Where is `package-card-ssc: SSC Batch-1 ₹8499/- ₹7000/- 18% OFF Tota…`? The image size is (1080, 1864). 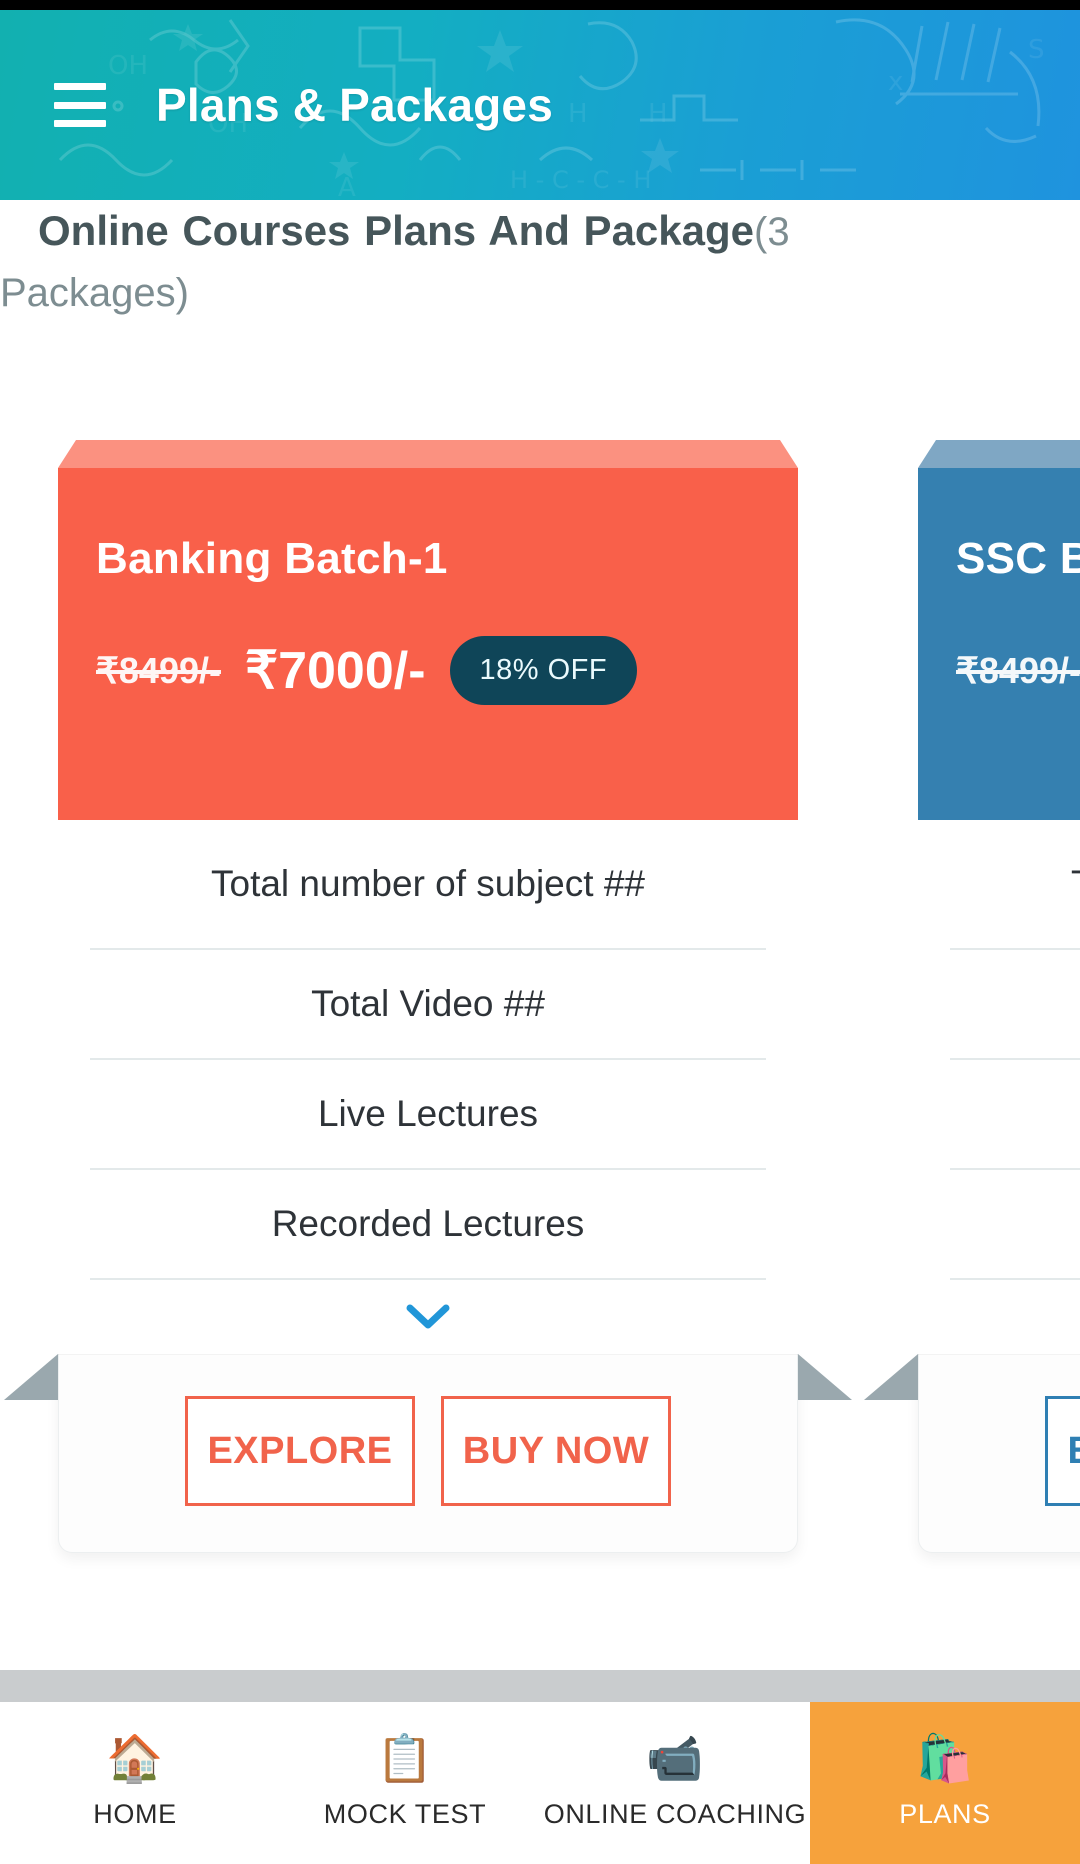
package-card-ssc: SSC Batch-1 ₹8499/- ₹7000/- 18% OFF Tota… is located at coordinates (972, 996).